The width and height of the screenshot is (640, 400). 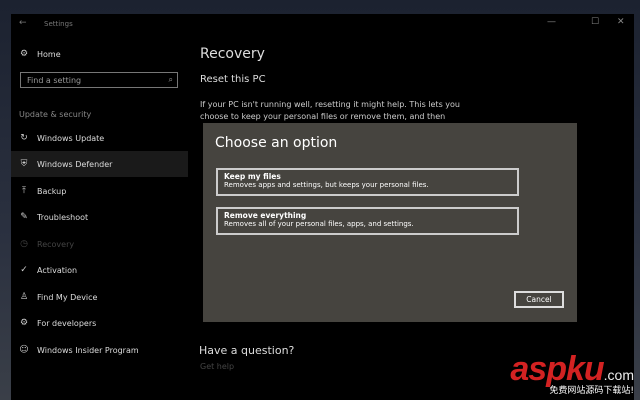 What do you see at coordinates (322, 24) in the screenshot?
I see `title-bar: ← Settings — ☐ ✕` at bounding box center [322, 24].